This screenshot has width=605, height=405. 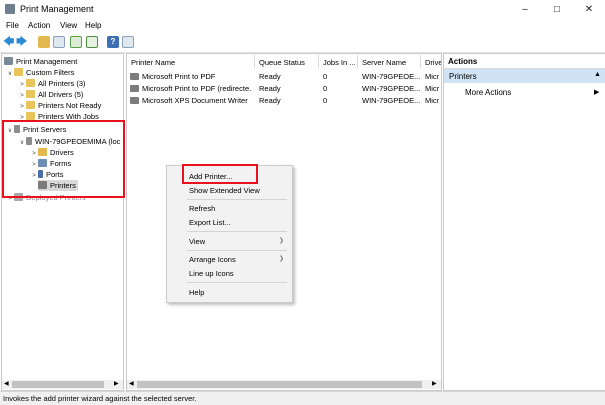 I want to click on tree-horizontal-scrollbar: ◀ ▶, so click(x=62, y=384).